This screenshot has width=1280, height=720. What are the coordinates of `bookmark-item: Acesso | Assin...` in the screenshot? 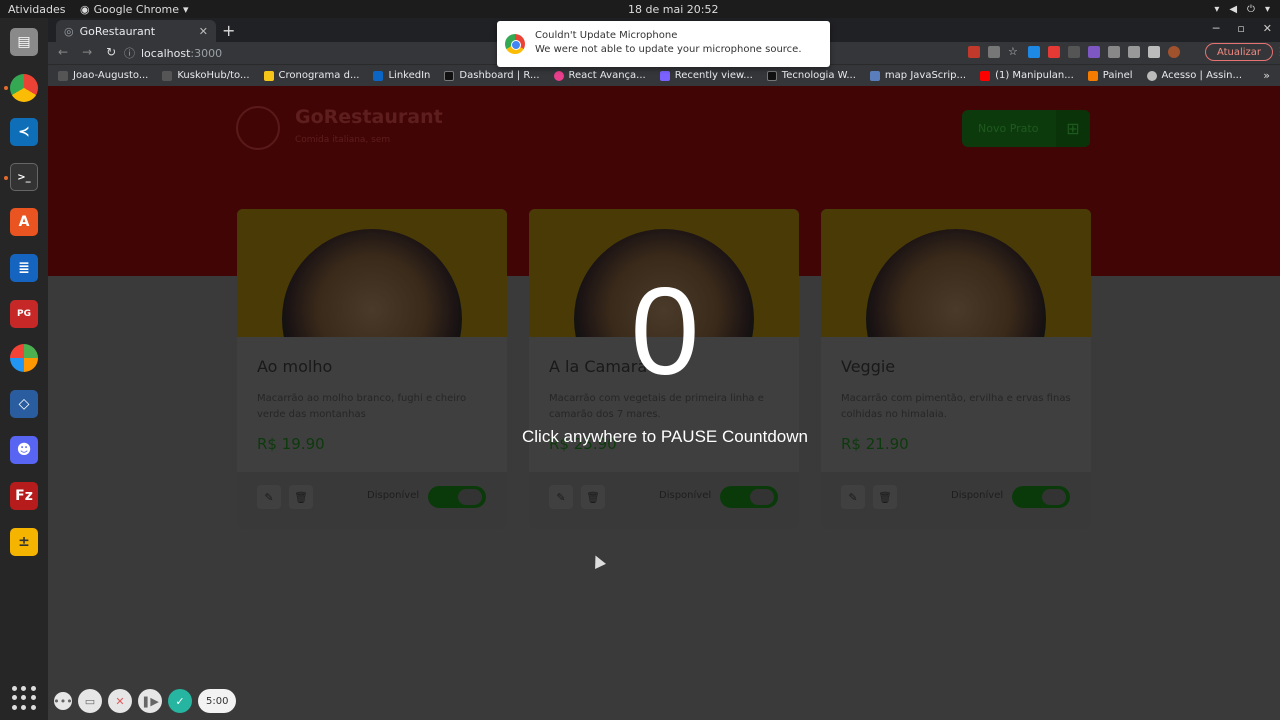 It's located at (1194, 75).